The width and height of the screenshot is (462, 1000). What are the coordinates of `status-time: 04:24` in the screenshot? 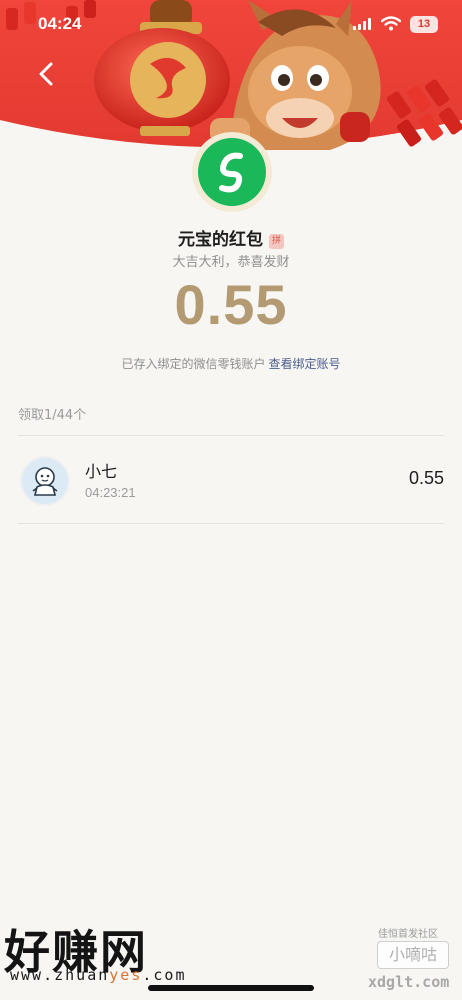 It's located at (60, 23).